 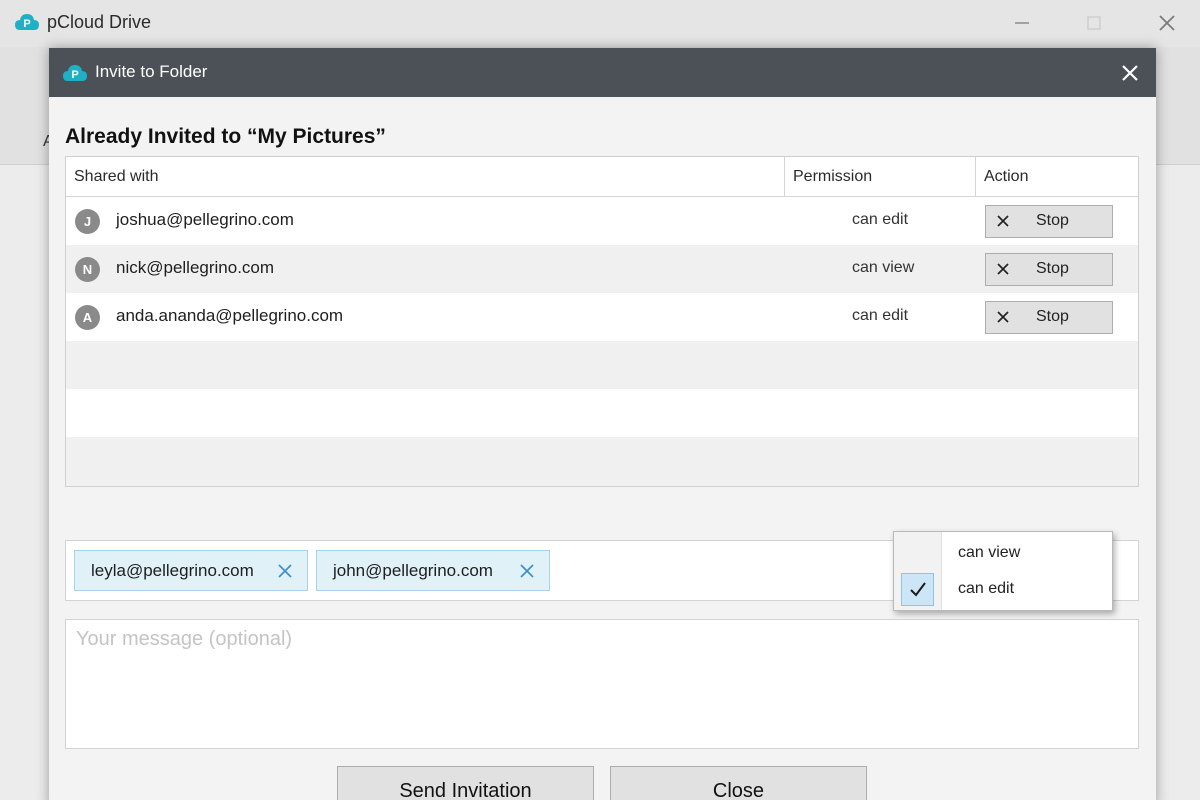 What do you see at coordinates (602, 221) in the screenshot?
I see `table-row: J joshua@pellegrino.com can edit Stop` at bounding box center [602, 221].